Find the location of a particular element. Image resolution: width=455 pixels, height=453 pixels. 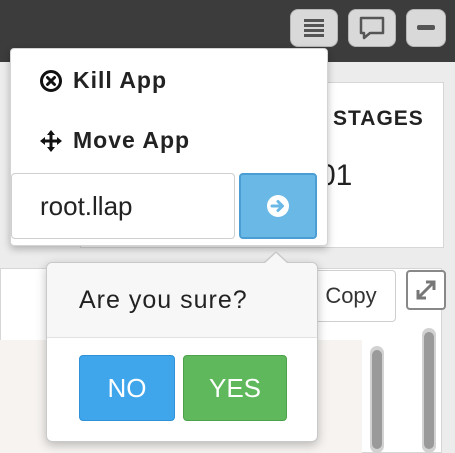

scrollbar-page is located at coordinates (429, 390).